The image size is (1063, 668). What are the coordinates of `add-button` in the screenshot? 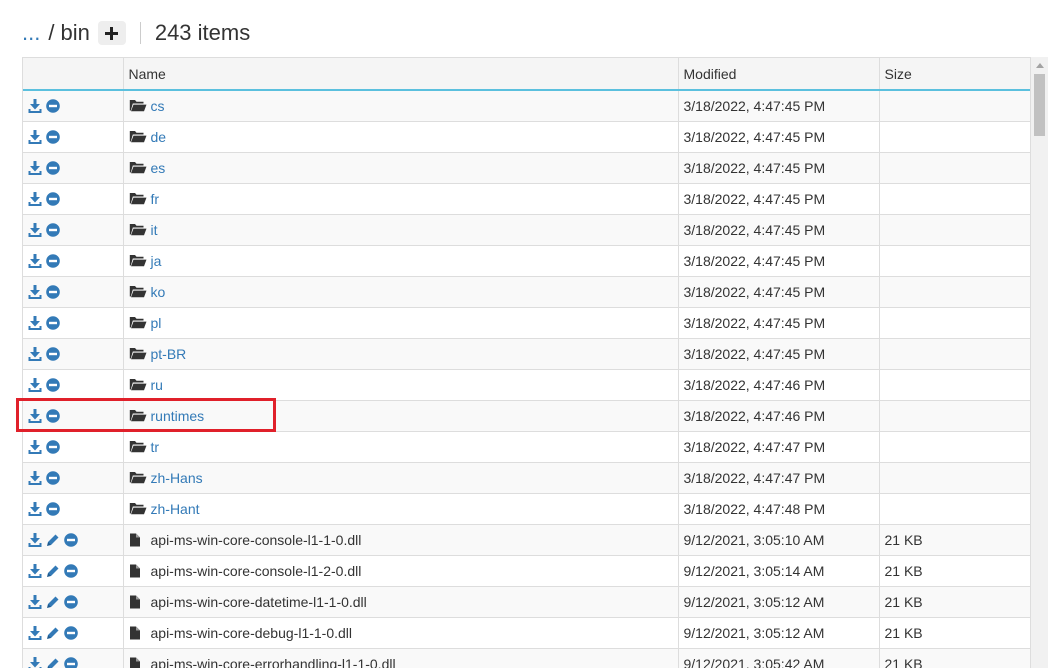 It's located at (111, 33).